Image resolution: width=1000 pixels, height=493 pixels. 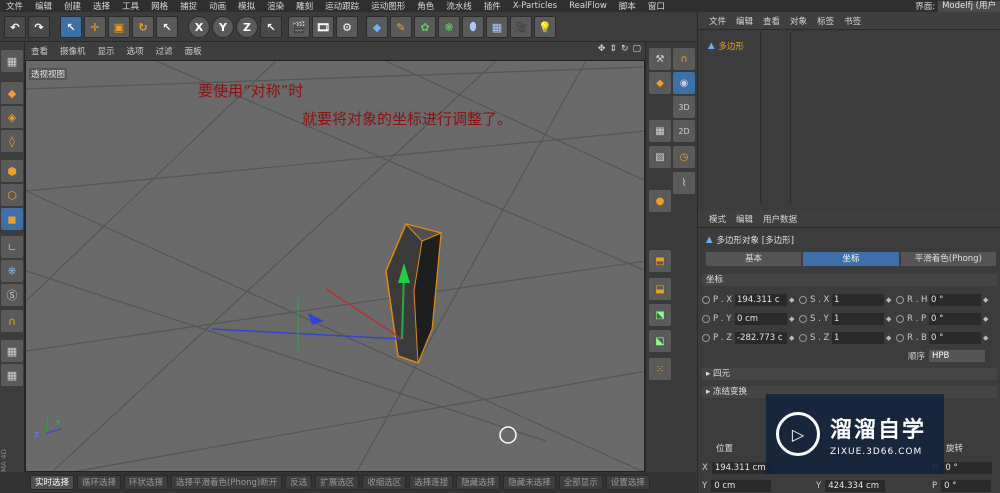 I want to click on weld-icon: ⬔, so click(x=660, y=315).